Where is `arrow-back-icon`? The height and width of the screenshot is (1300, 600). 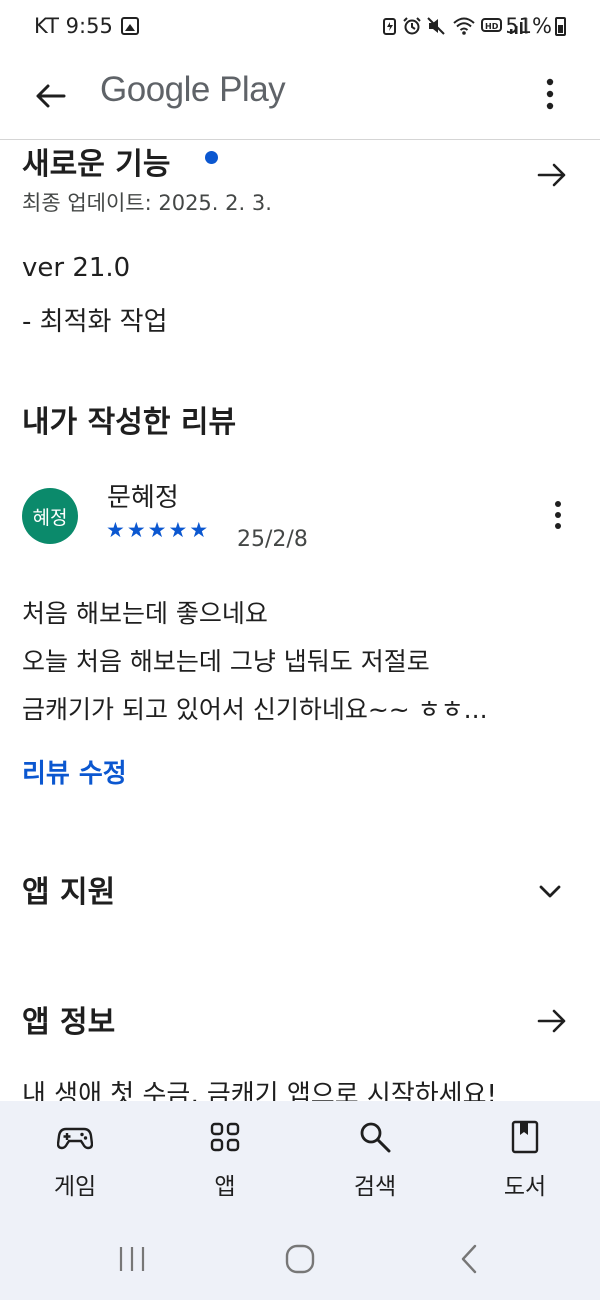 arrow-back-icon is located at coordinates (51, 96).